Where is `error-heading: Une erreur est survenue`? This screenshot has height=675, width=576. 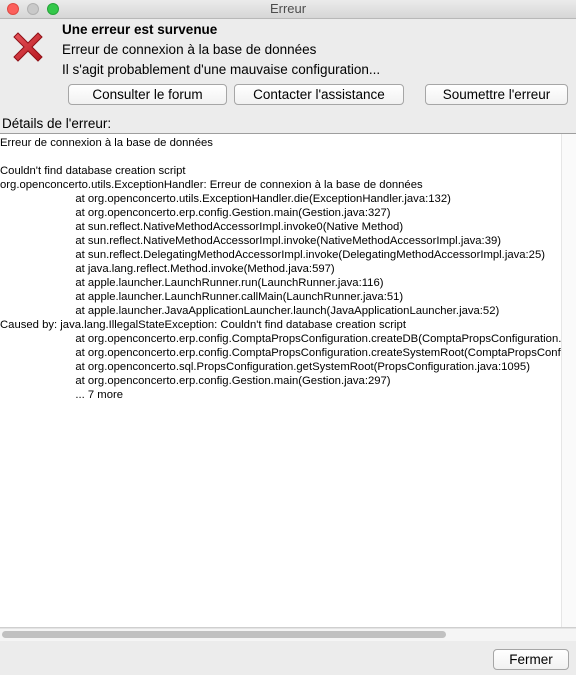
error-heading: Une erreur est survenue is located at coordinates (140, 29).